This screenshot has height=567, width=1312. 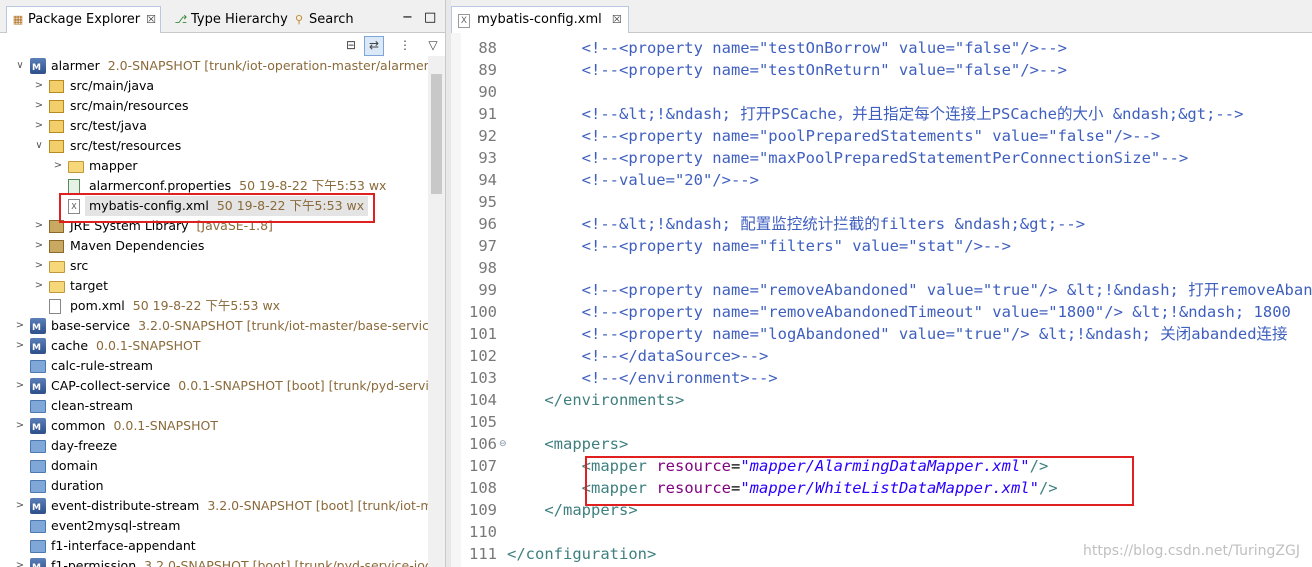 I want to click on code-line: <!--</dataSource>-->, so click(x=638, y=356).